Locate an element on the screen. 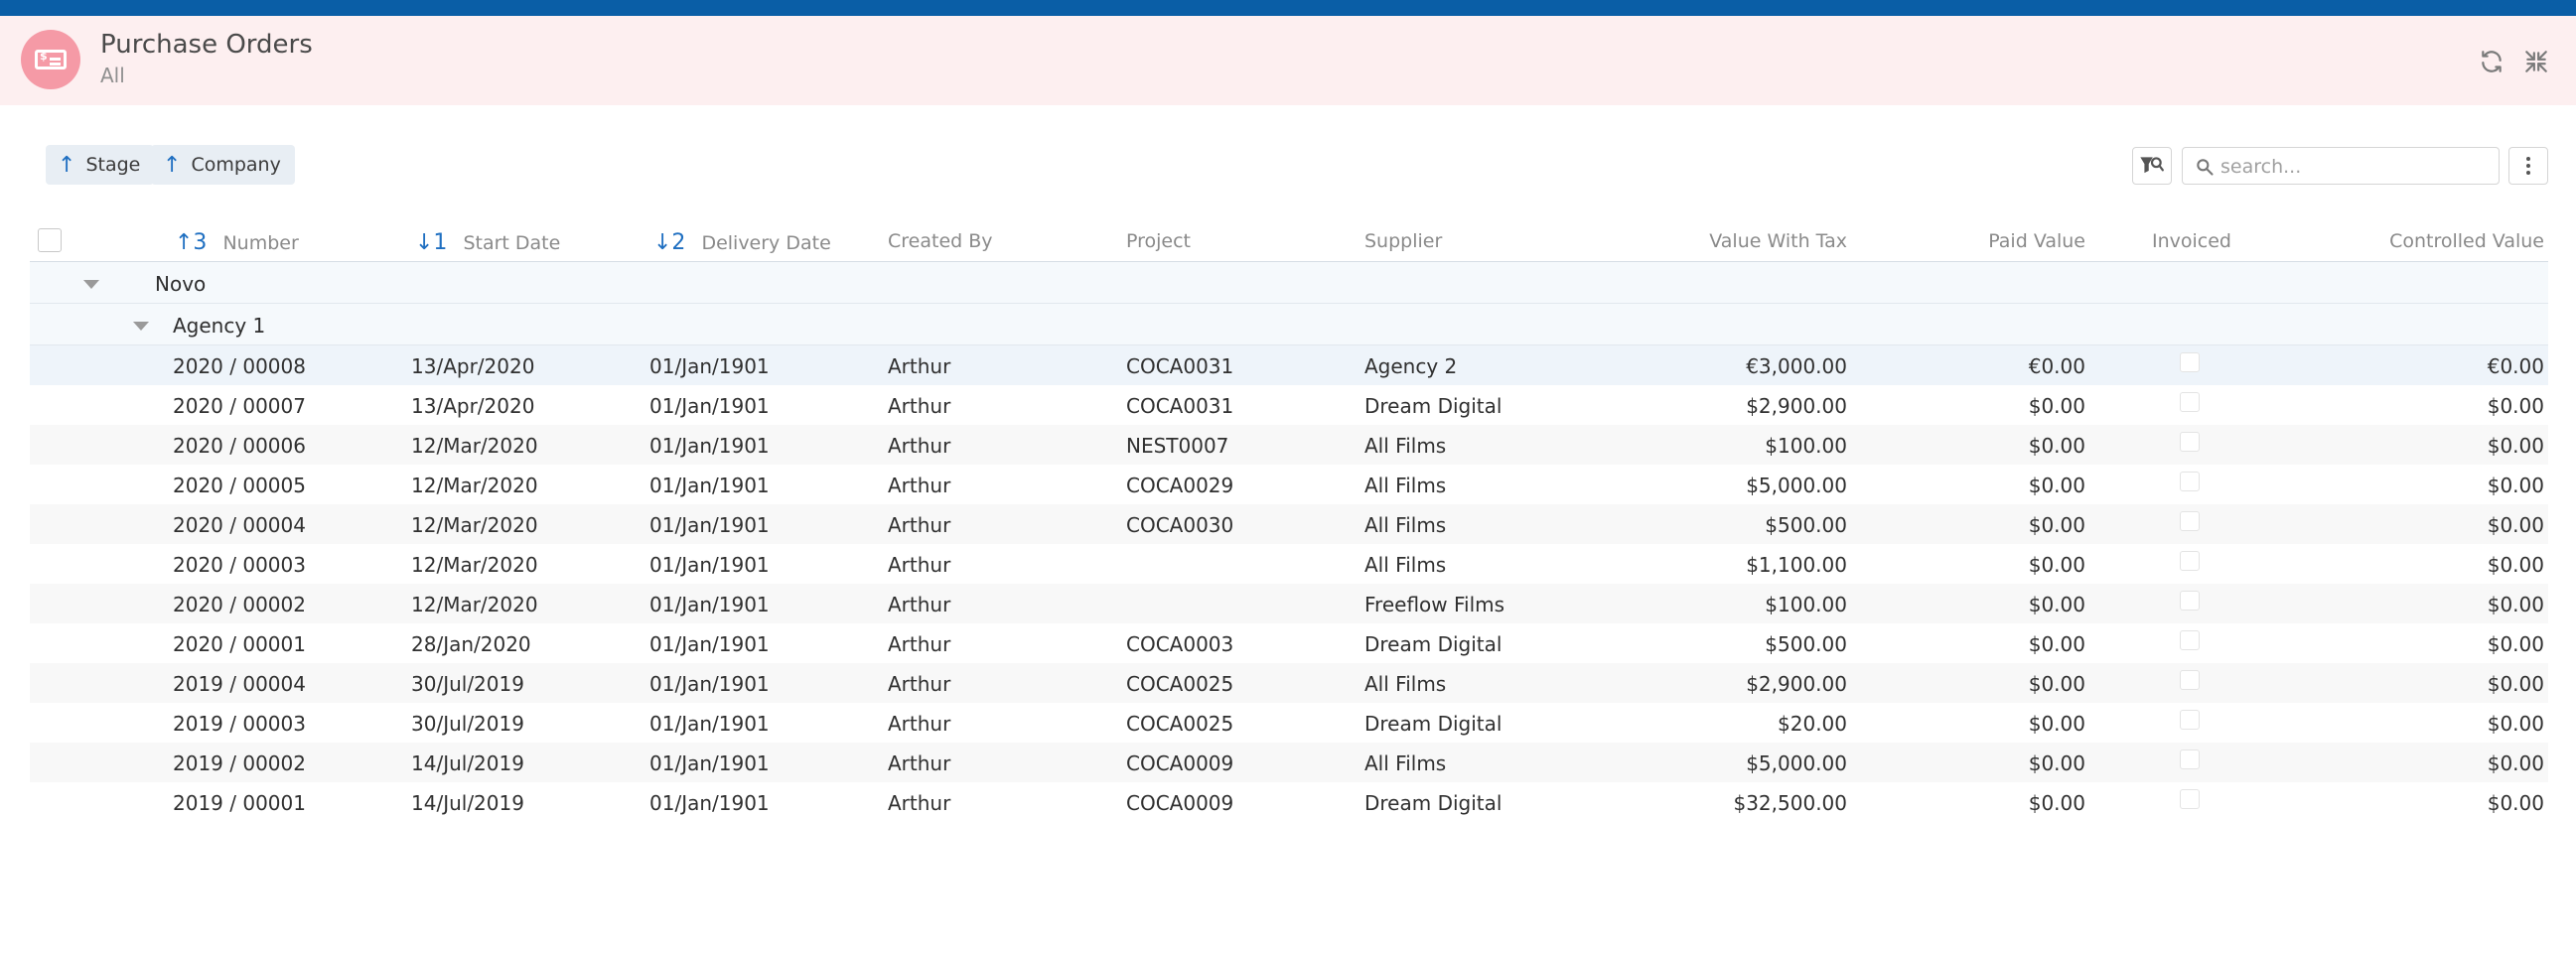  cell-number: 2020 / 00007 is located at coordinates (240, 406).